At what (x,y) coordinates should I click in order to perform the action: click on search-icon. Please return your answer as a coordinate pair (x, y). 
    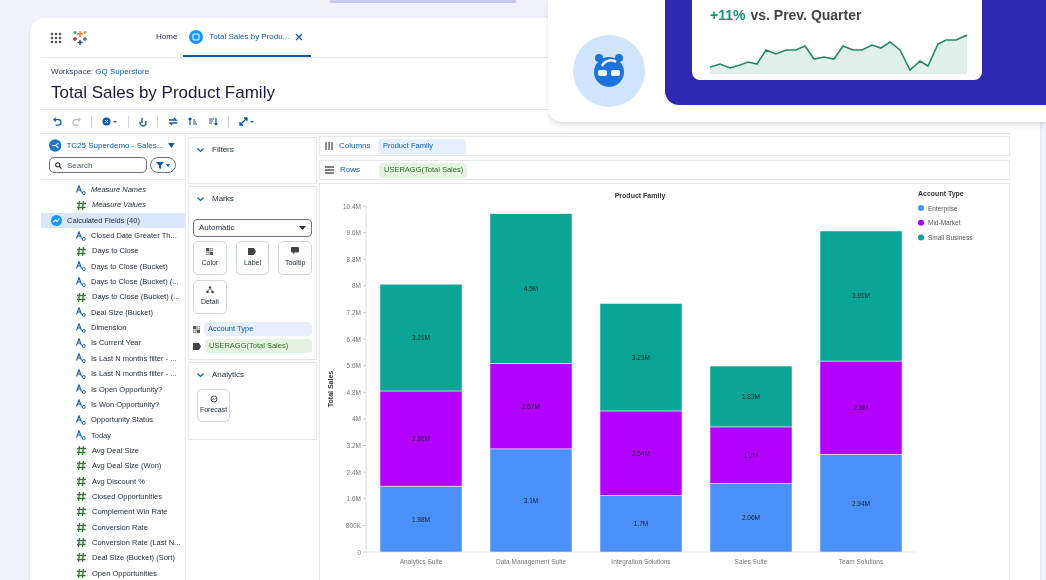
    Looking at the image, I should click on (58, 165).